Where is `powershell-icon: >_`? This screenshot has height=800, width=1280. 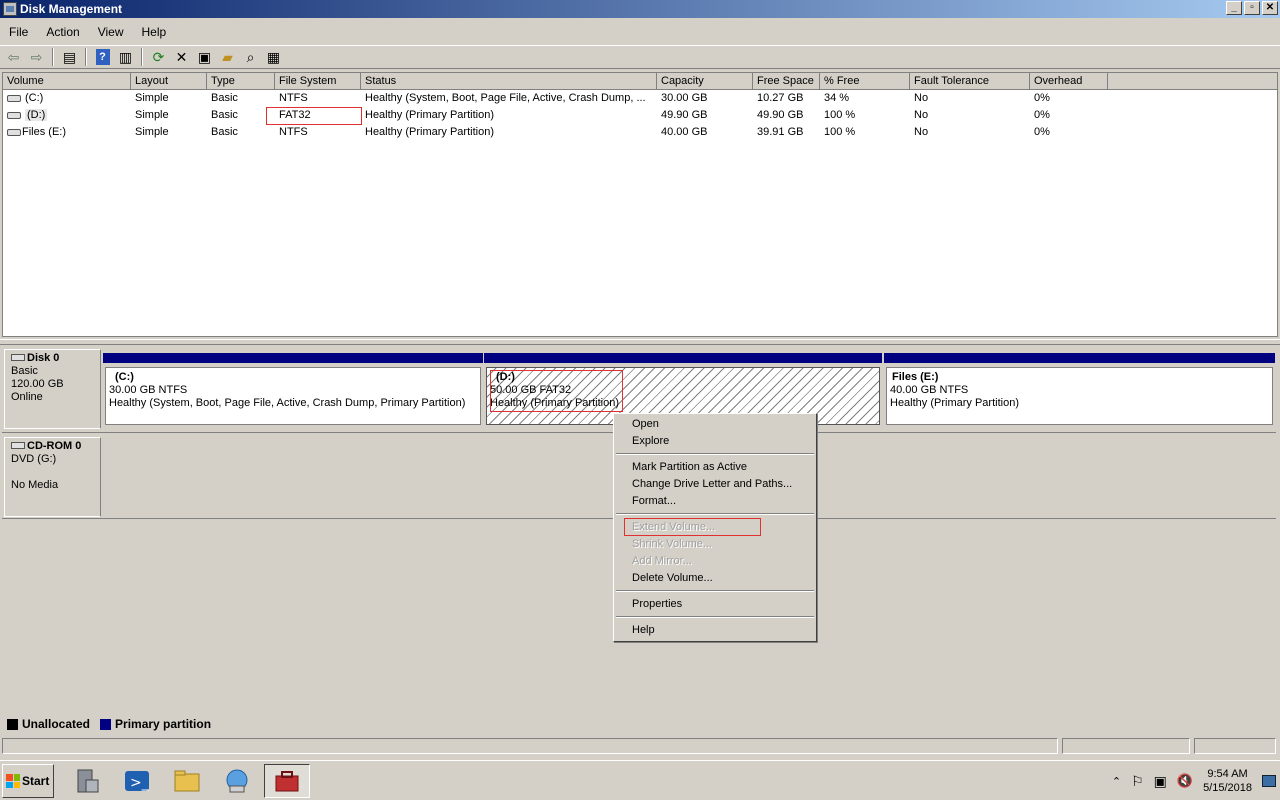
powershell-icon: >_ is located at coordinates (137, 781).